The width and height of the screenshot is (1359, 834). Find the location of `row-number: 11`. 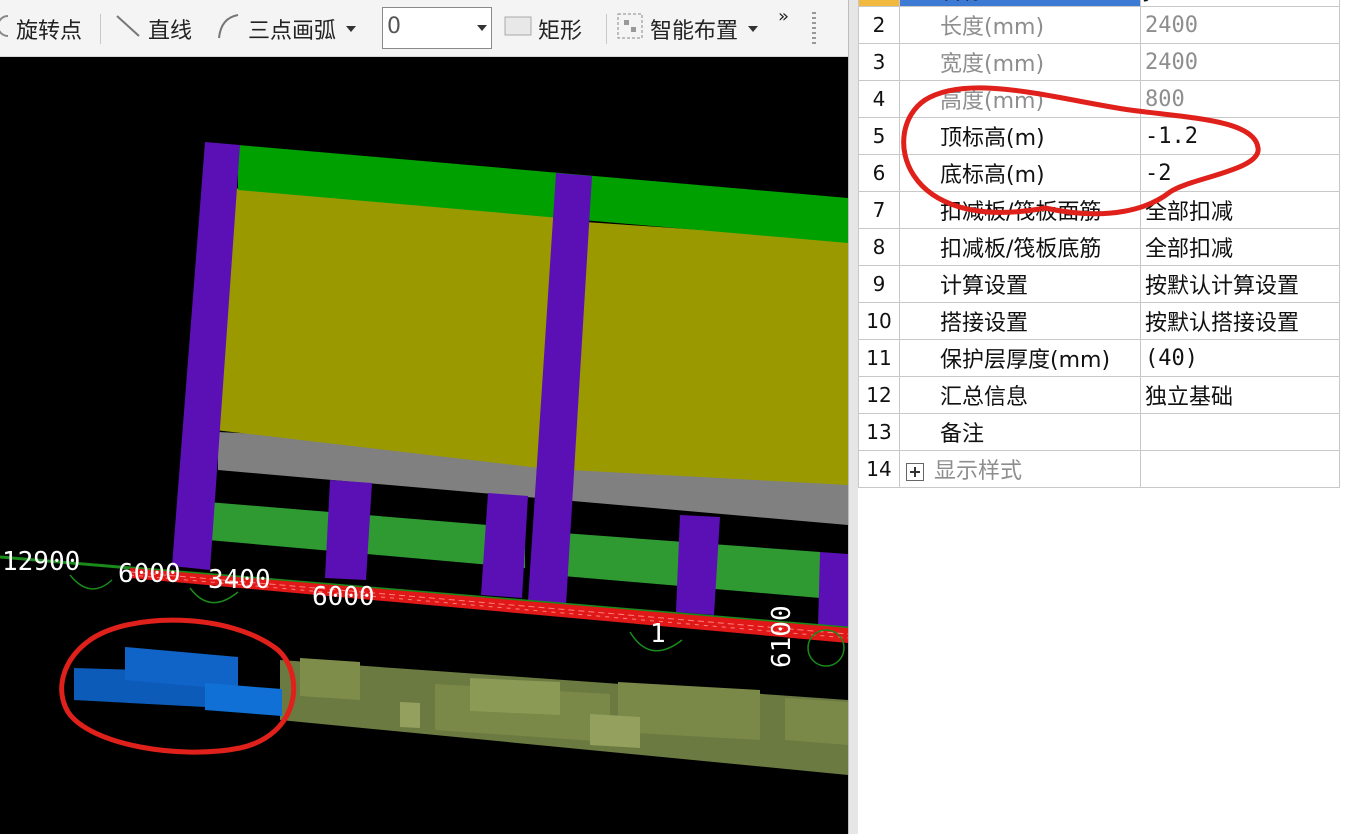

row-number: 11 is located at coordinates (879, 358).